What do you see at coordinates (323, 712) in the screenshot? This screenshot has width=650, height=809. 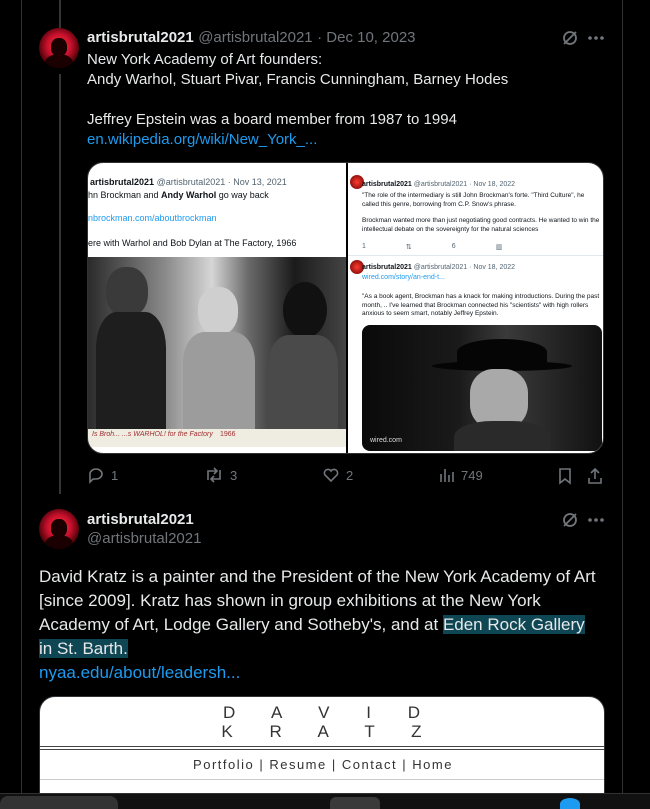 I see `kratz-logo-line1: D A V I D` at bounding box center [323, 712].